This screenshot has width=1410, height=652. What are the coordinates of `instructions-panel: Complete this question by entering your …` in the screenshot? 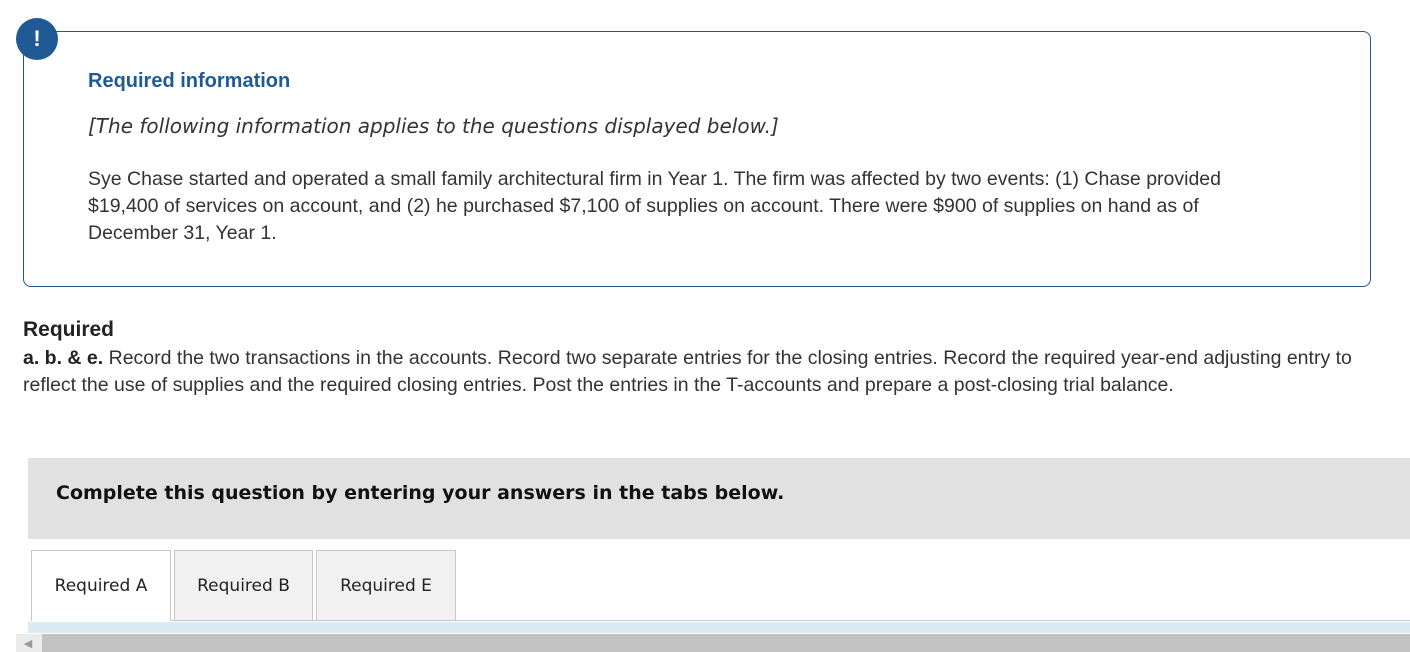 It's located at (719, 498).